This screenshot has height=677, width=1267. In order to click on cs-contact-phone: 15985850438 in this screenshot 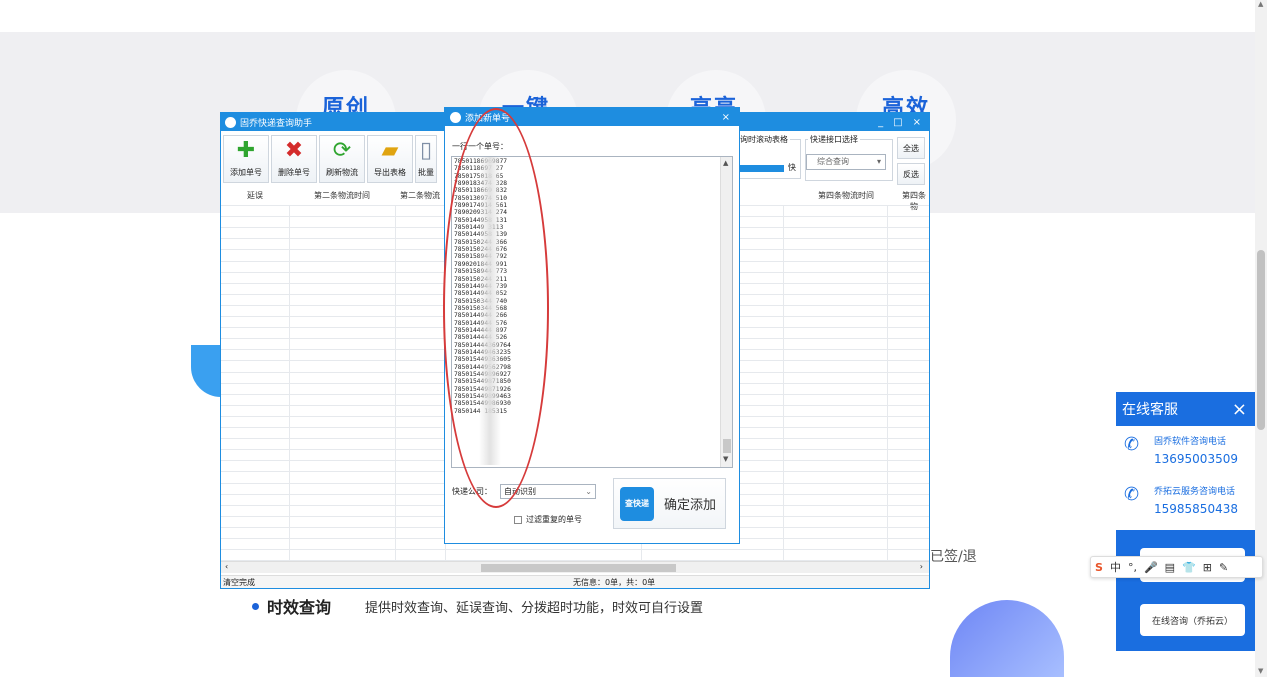, I will do `click(1196, 509)`.